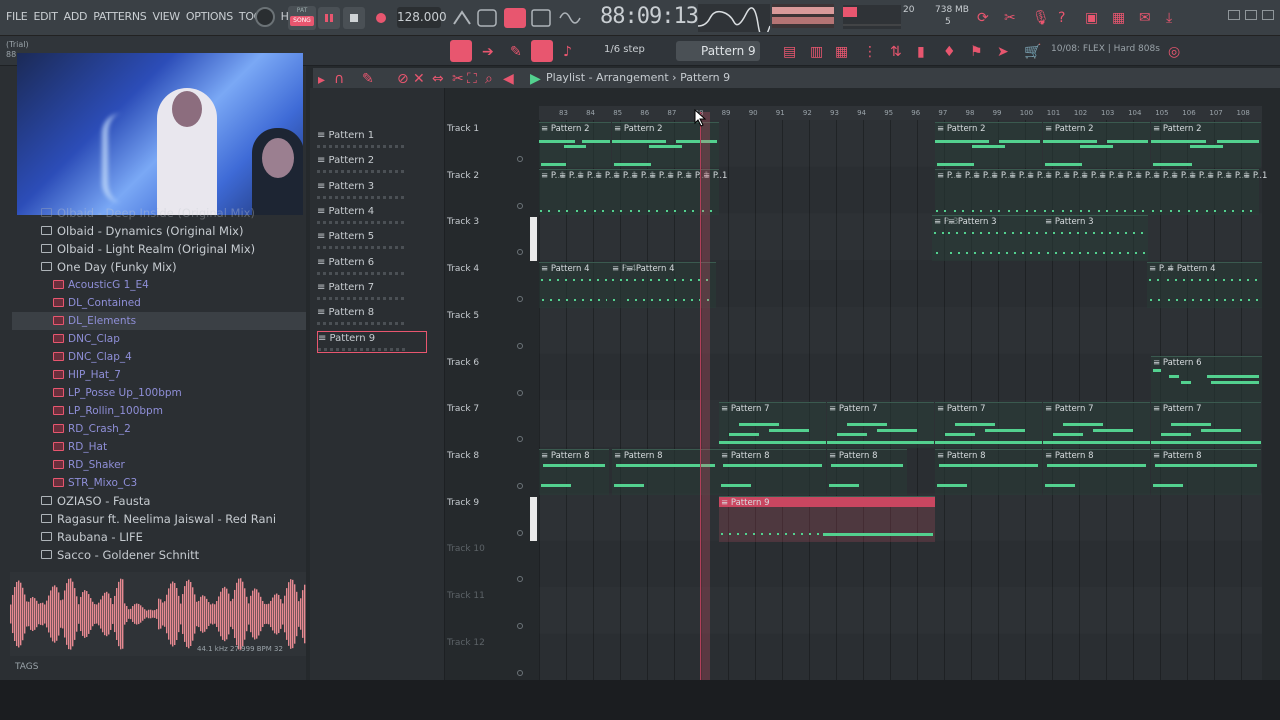 This screenshot has height=720, width=1280. I want to click on link-button, so click(542, 51).